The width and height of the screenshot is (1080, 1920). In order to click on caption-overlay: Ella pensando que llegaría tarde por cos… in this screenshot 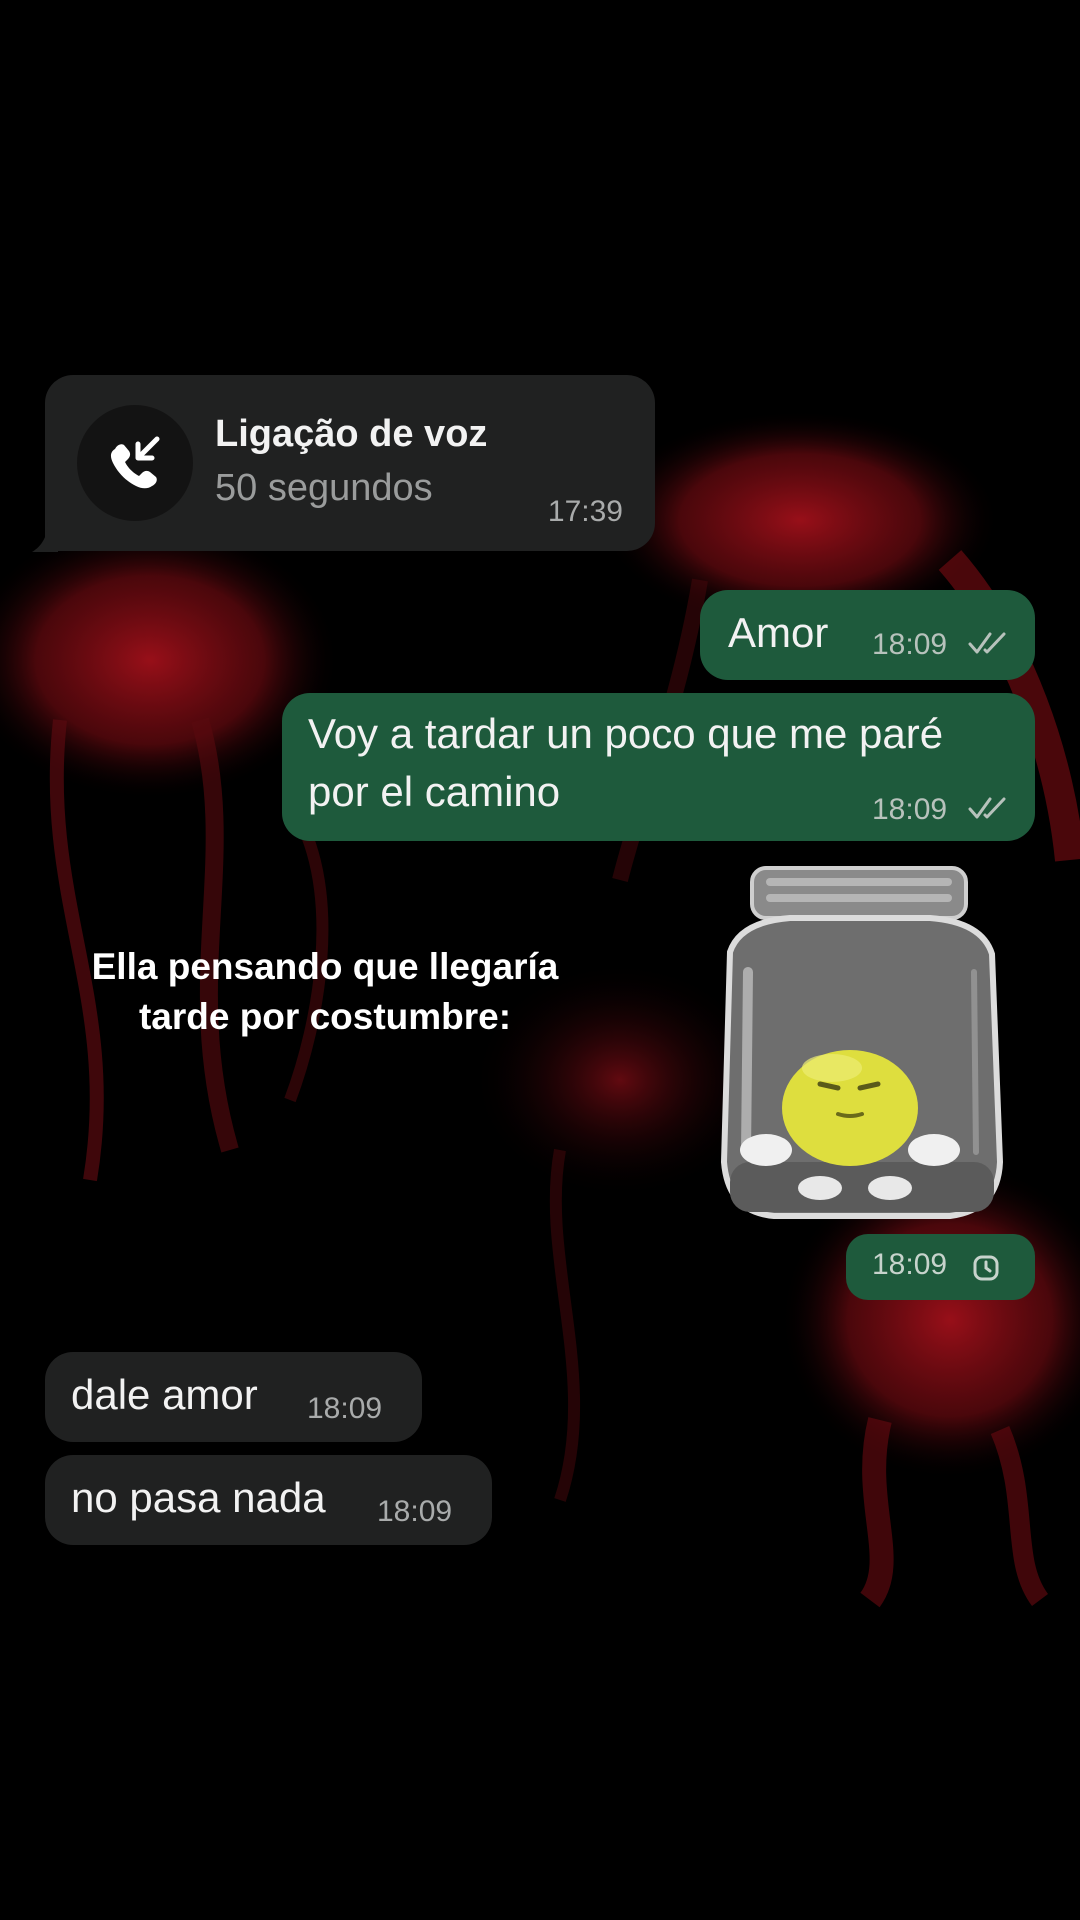, I will do `click(325, 992)`.